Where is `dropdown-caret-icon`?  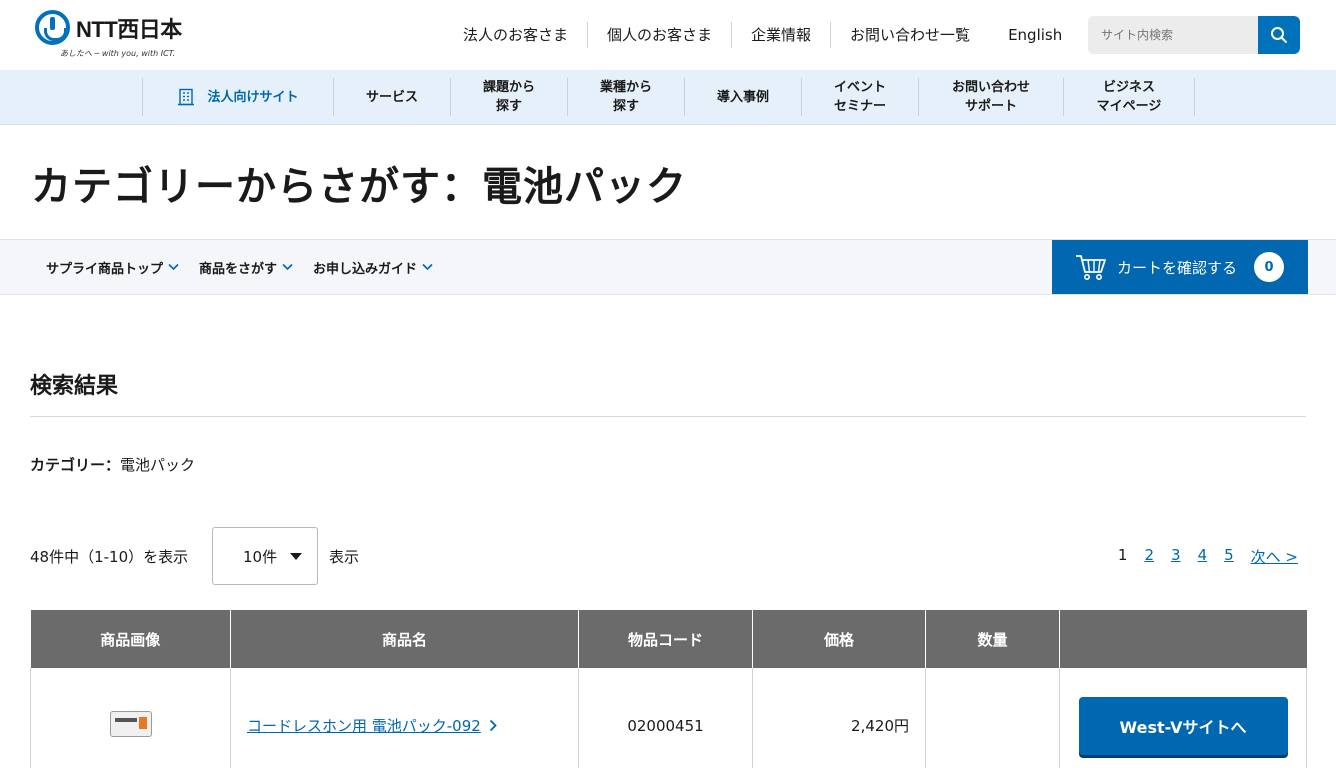
dropdown-caret-icon is located at coordinates (296, 556).